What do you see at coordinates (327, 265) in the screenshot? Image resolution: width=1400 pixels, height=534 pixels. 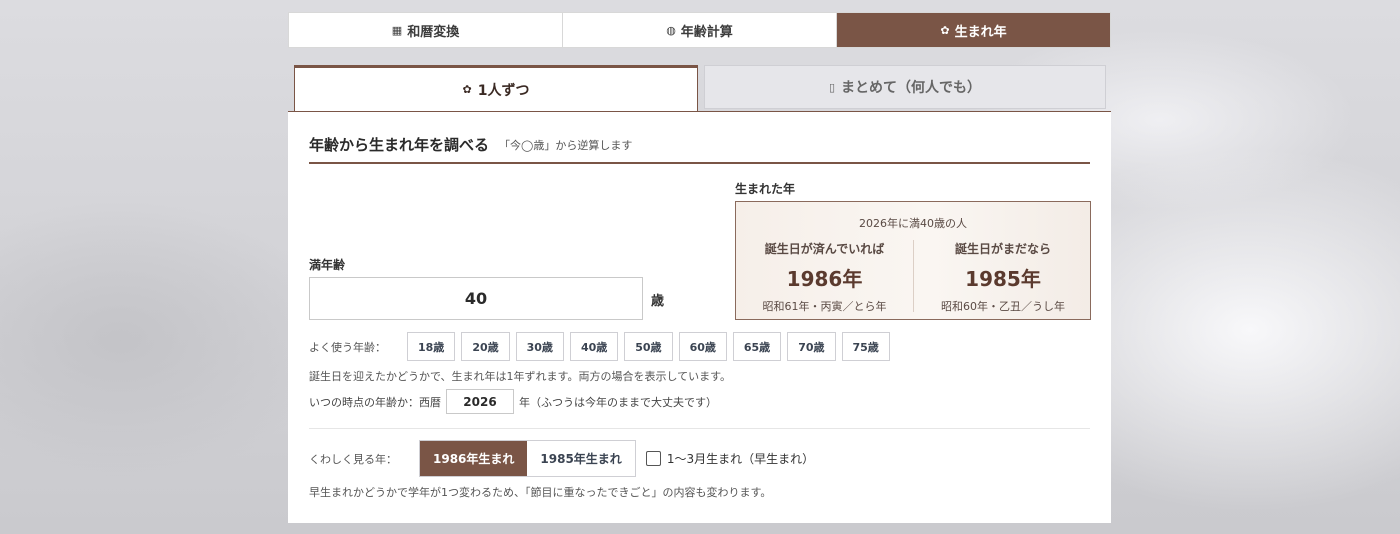 I see `age-label: 満年齢` at bounding box center [327, 265].